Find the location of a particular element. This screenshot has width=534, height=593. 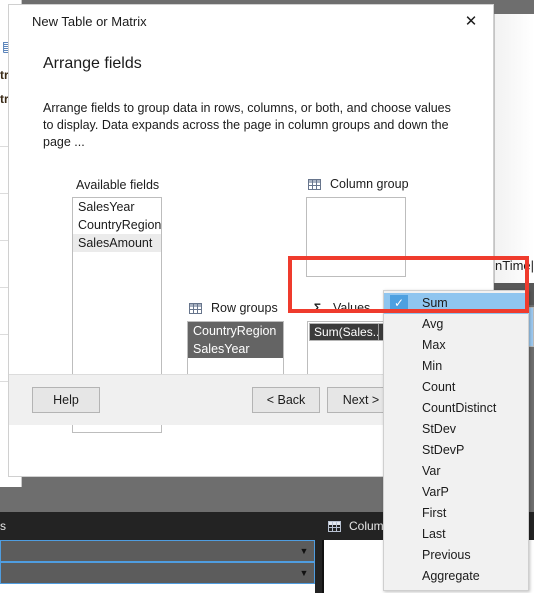

menu-item-count: Count is located at coordinates (456, 387).